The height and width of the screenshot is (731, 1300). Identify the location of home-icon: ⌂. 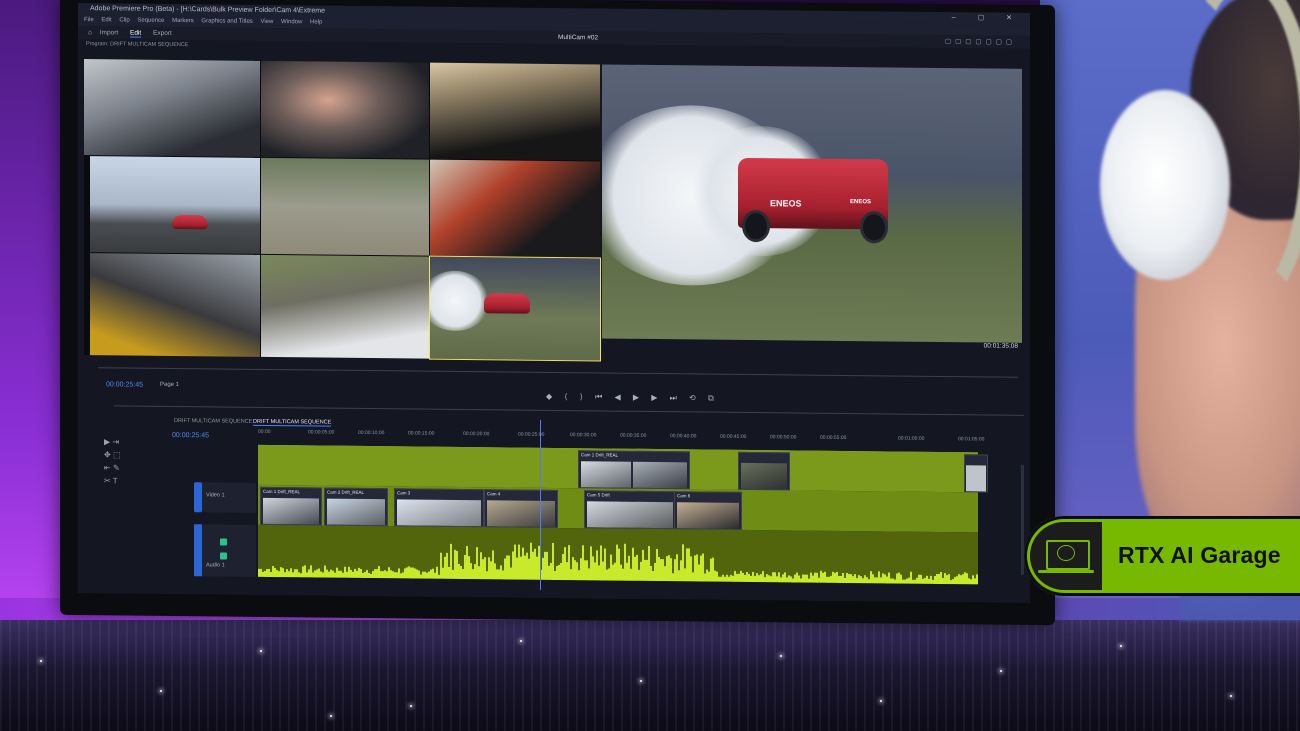
(90, 32).